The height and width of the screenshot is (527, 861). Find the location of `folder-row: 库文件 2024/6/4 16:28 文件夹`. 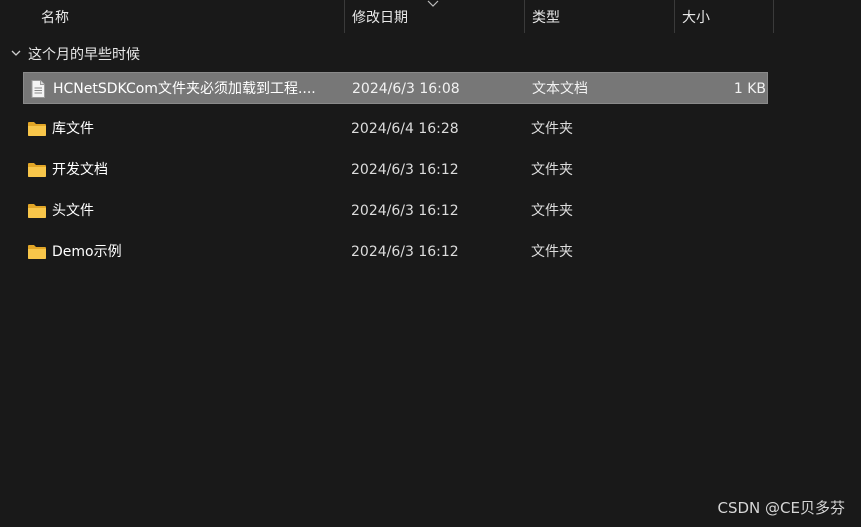

folder-row: 库文件 2024/6/4 16:28 文件夹 is located at coordinates (395, 129).